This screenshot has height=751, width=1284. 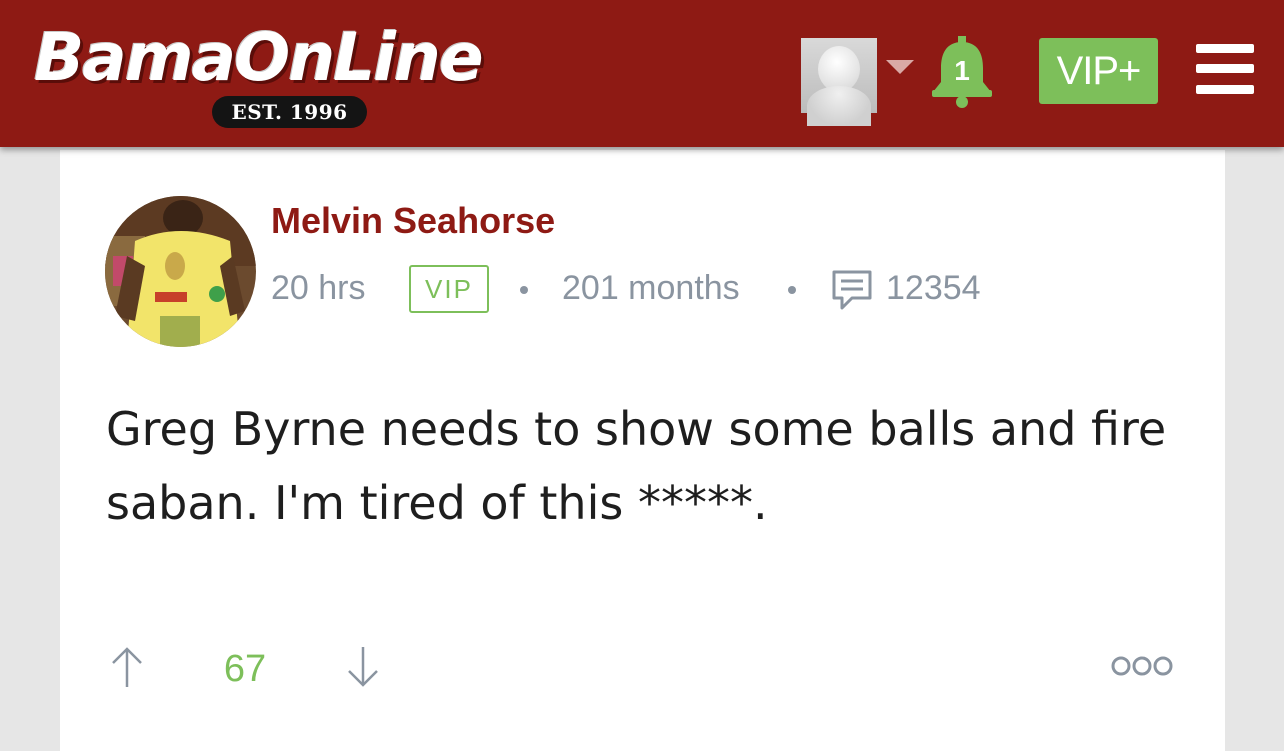 What do you see at coordinates (651, 288) in the screenshot?
I see `membership-duration: 201 months` at bounding box center [651, 288].